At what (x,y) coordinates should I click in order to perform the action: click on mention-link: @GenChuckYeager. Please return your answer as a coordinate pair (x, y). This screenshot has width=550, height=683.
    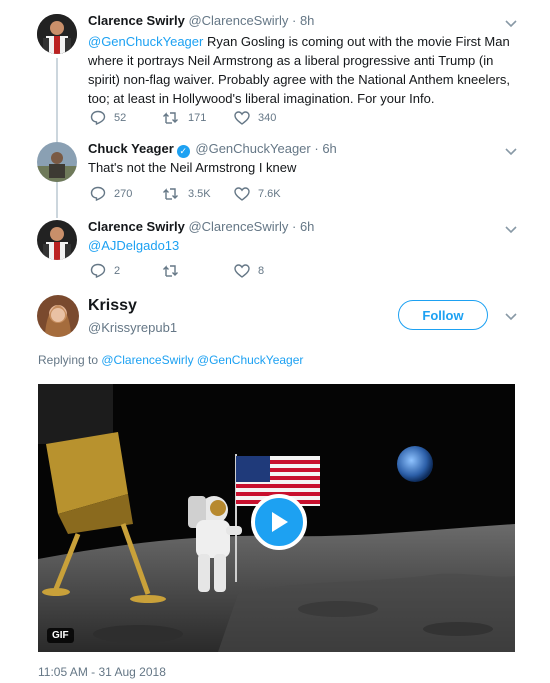
    Looking at the image, I should click on (145, 41).